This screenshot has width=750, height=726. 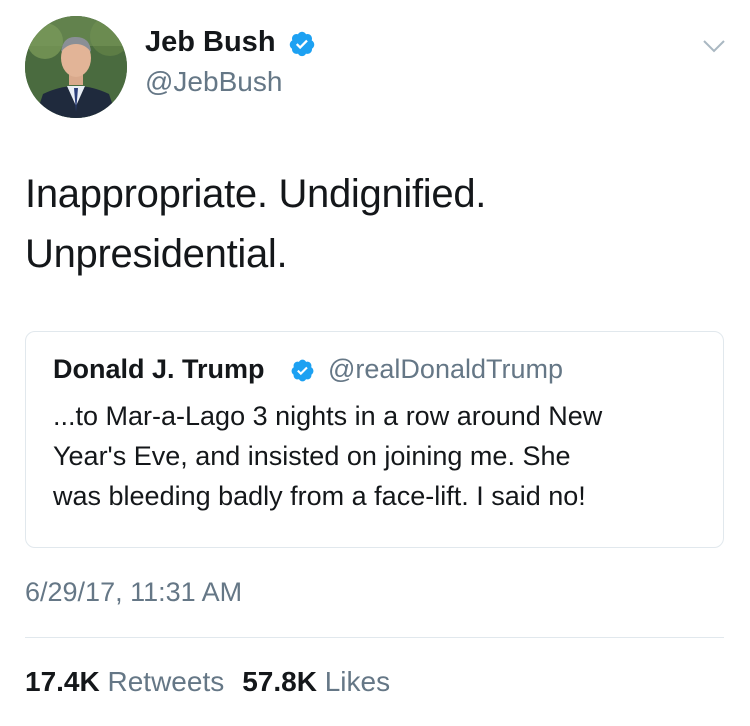 What do you see at coordinates (256, 194) in the screenshot?
I see `tweet-text-line: Inappropriate. Undignified.` at bounding box center [256, 194].